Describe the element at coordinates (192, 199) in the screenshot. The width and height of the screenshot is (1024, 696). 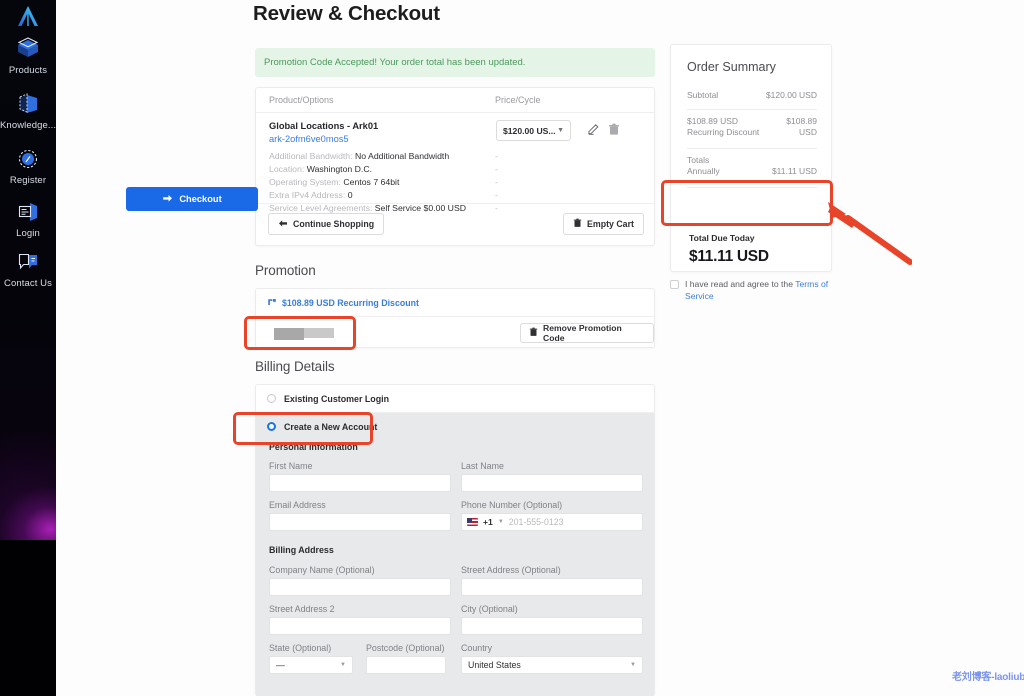
I see `checkout-button: Checkout` at that location.